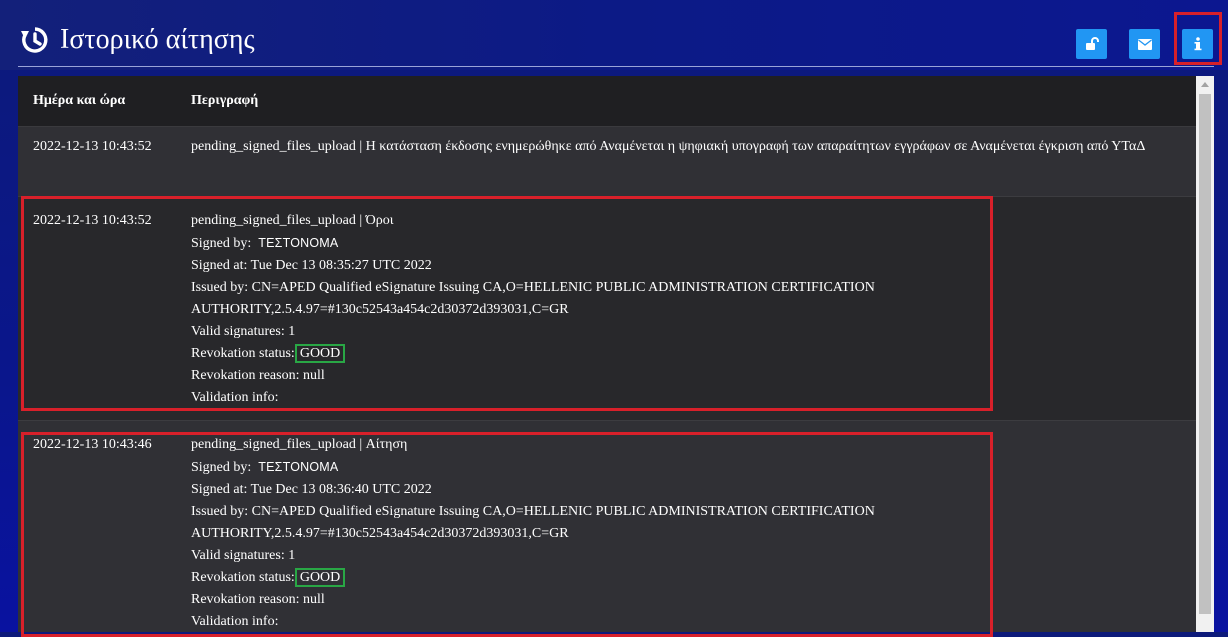 This screenshot has height=637, width=1228. I want to click on column-header-date: Ημέρα και ώρα, so click(79, 100).